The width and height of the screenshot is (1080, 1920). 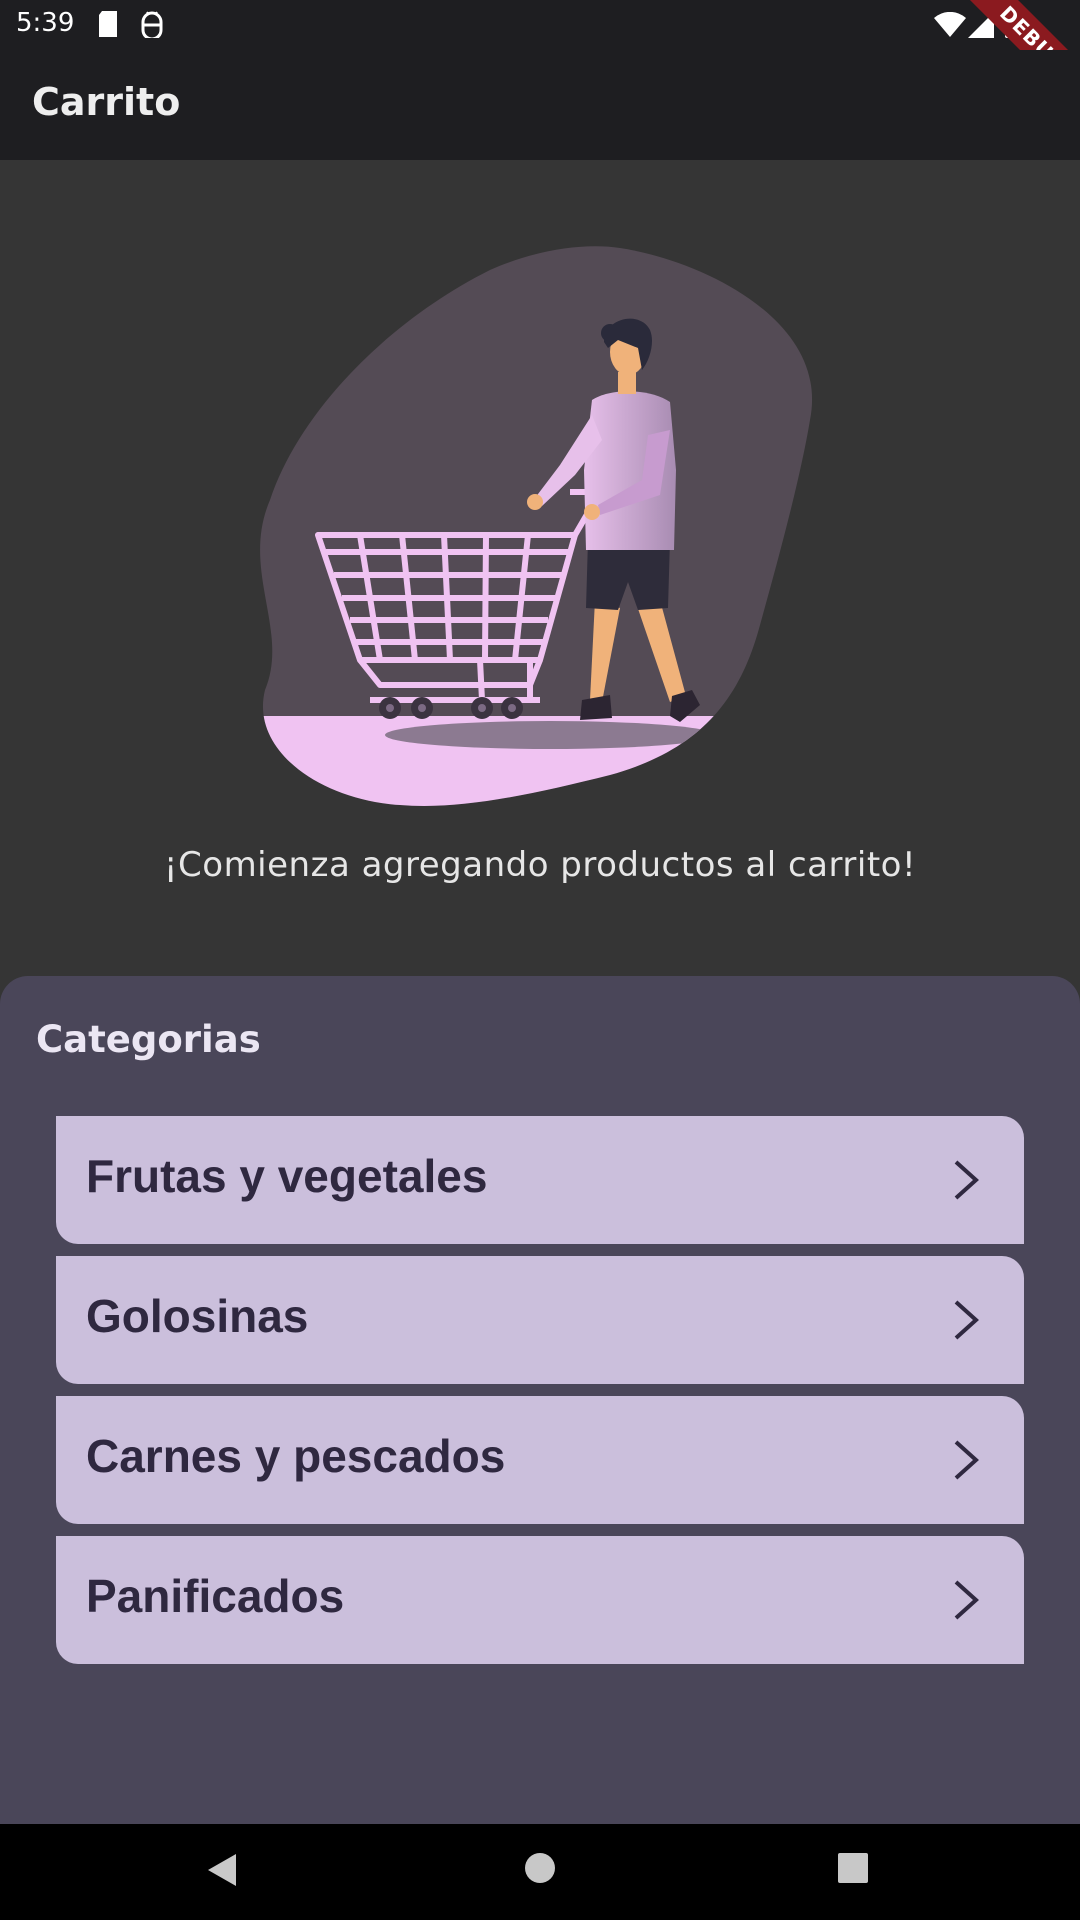 What do you see at coordinates (152, 26) in the screenshot?
I see `android-debug-icon` at bounding box center [152, 26].